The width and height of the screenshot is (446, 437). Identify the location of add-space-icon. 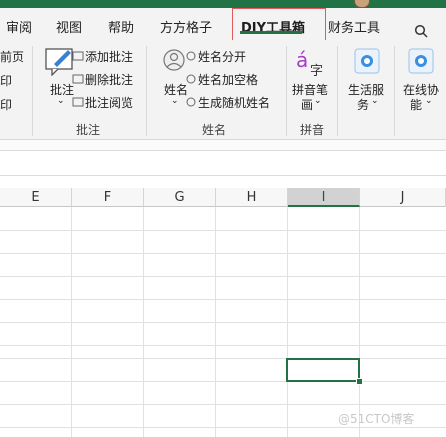
(191, 79).